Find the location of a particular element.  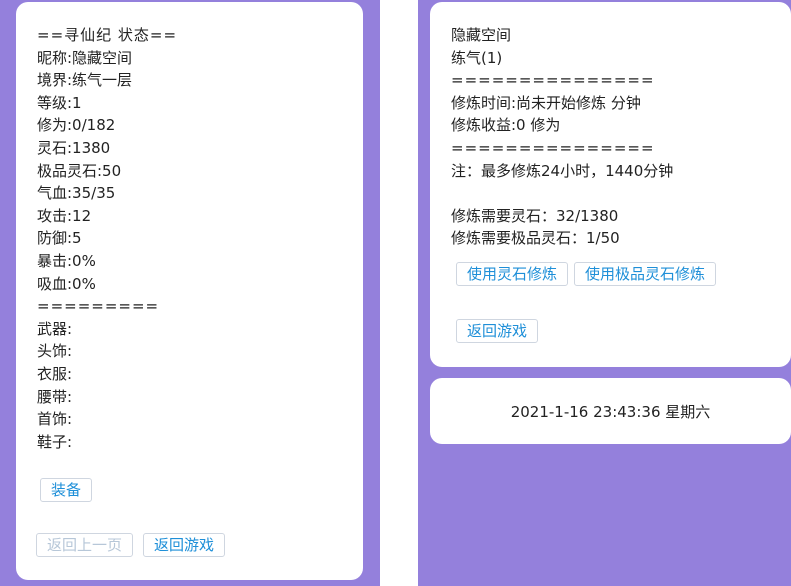

equip-weapon: 武器: is located at coordinates (55, 328).